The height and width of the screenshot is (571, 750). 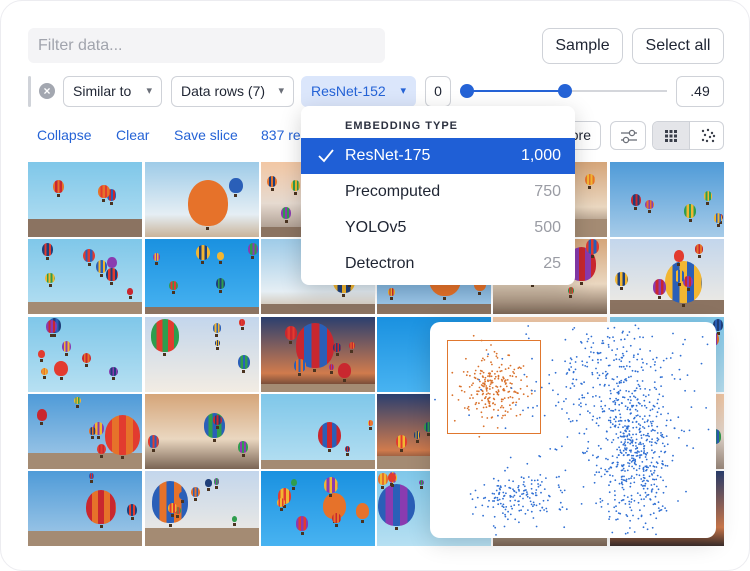 What do you see at coordinates (706, 135) in the screenshot?
I see `scatter-view-button` at bounding box center [706, 135].